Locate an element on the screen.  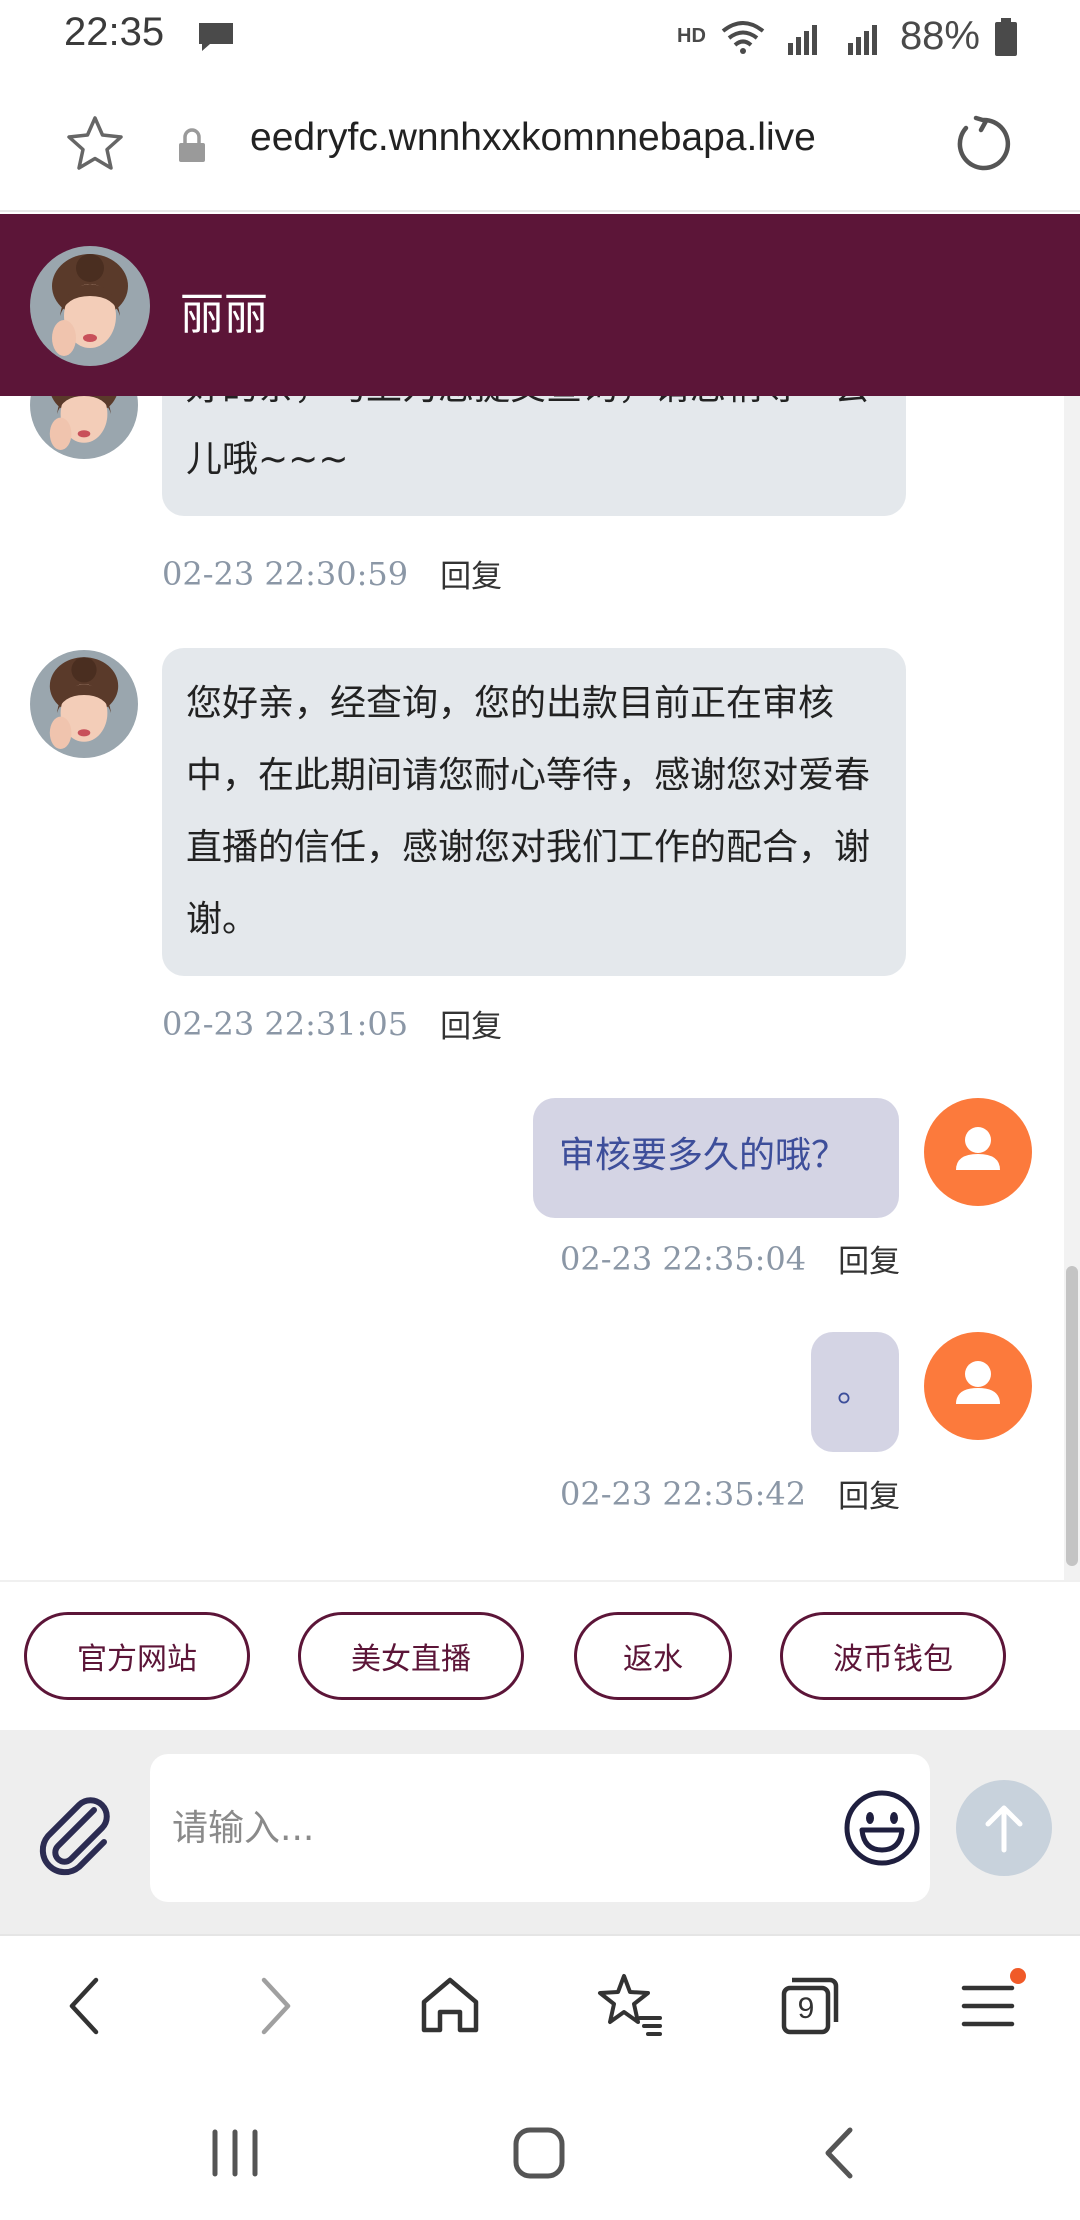
message-meta: 02-23 22:35:04 回复 is located at coordinates (730, 1258).